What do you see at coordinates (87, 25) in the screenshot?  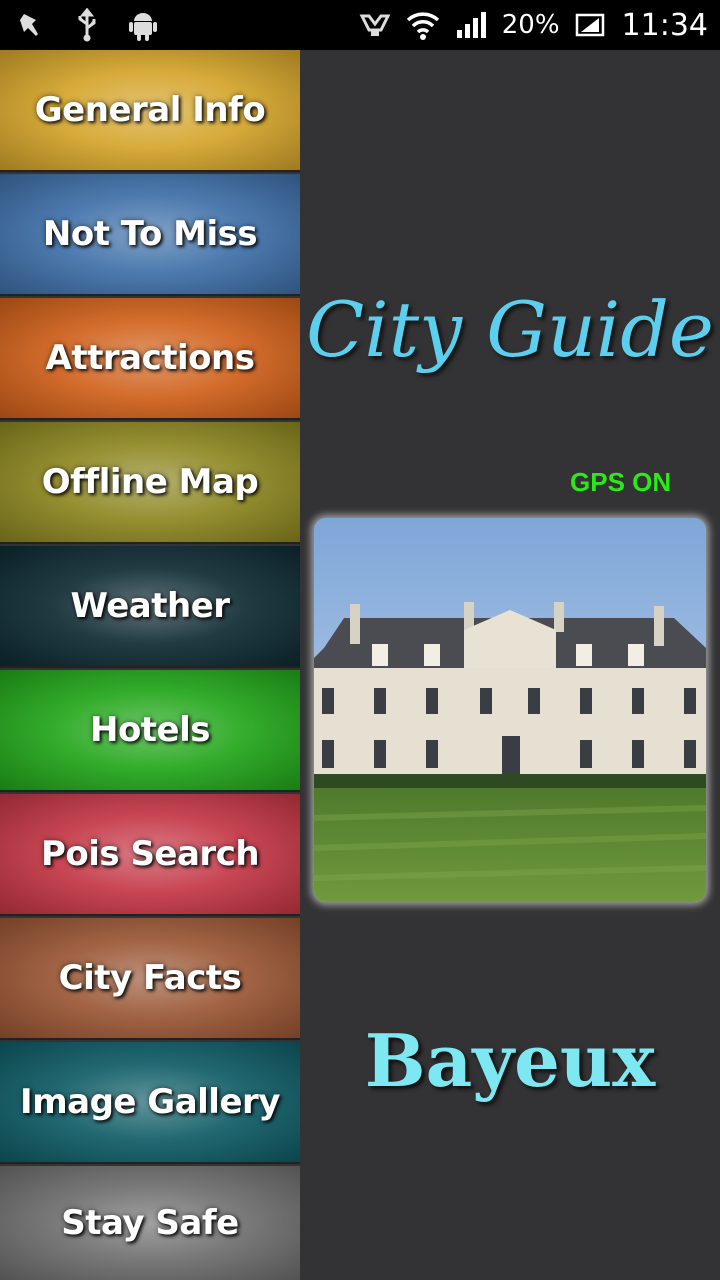 I see `usb-icon` at bounding box center [87, 25].